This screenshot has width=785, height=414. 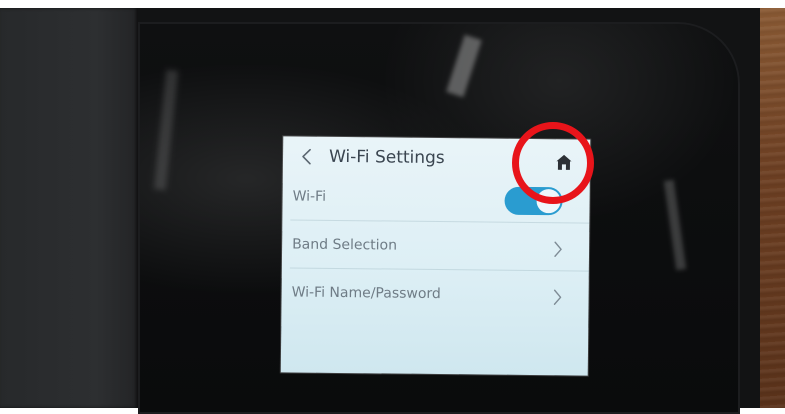 What do you see at coordinates (309, 196) in the screenshot?
I see `row-label: Wi-Fi` at bounding box center [309, 196].